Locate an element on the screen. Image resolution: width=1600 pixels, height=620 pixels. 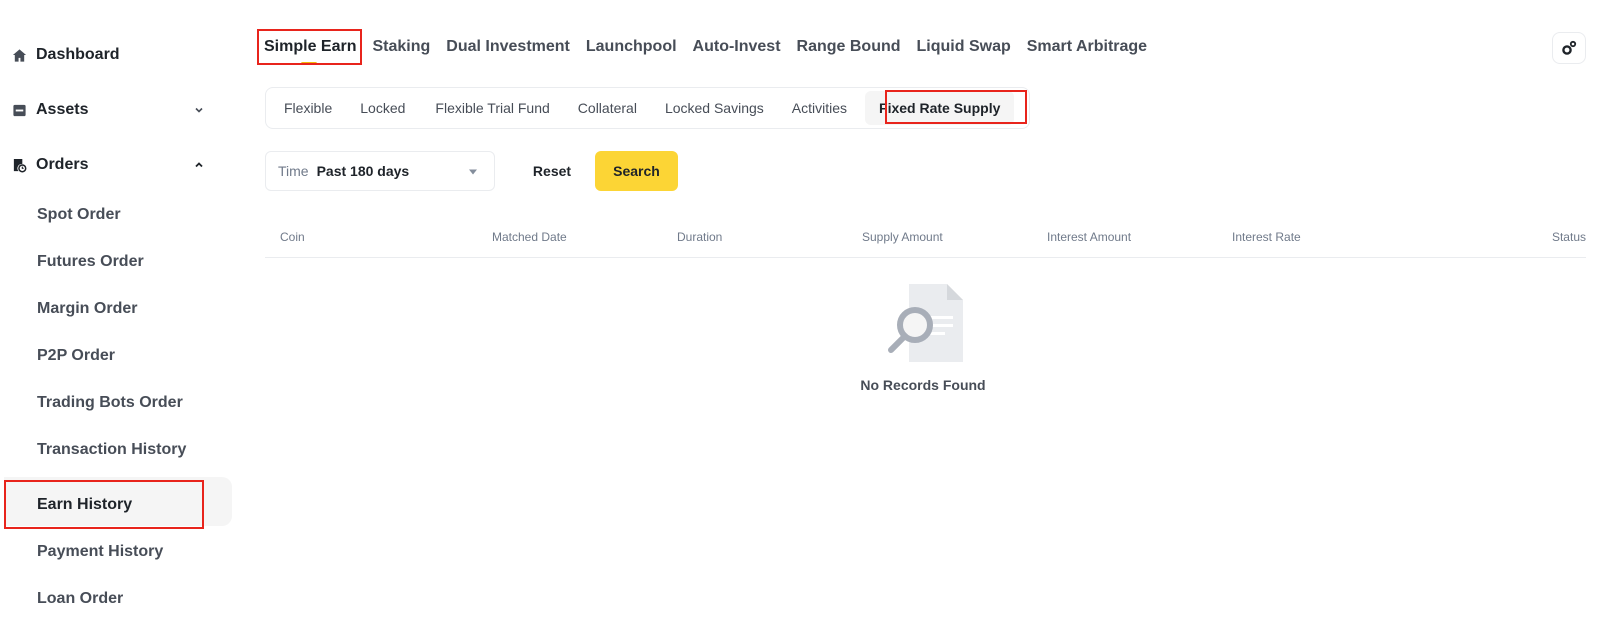
orders-icon is located at coordinates (19, 165).